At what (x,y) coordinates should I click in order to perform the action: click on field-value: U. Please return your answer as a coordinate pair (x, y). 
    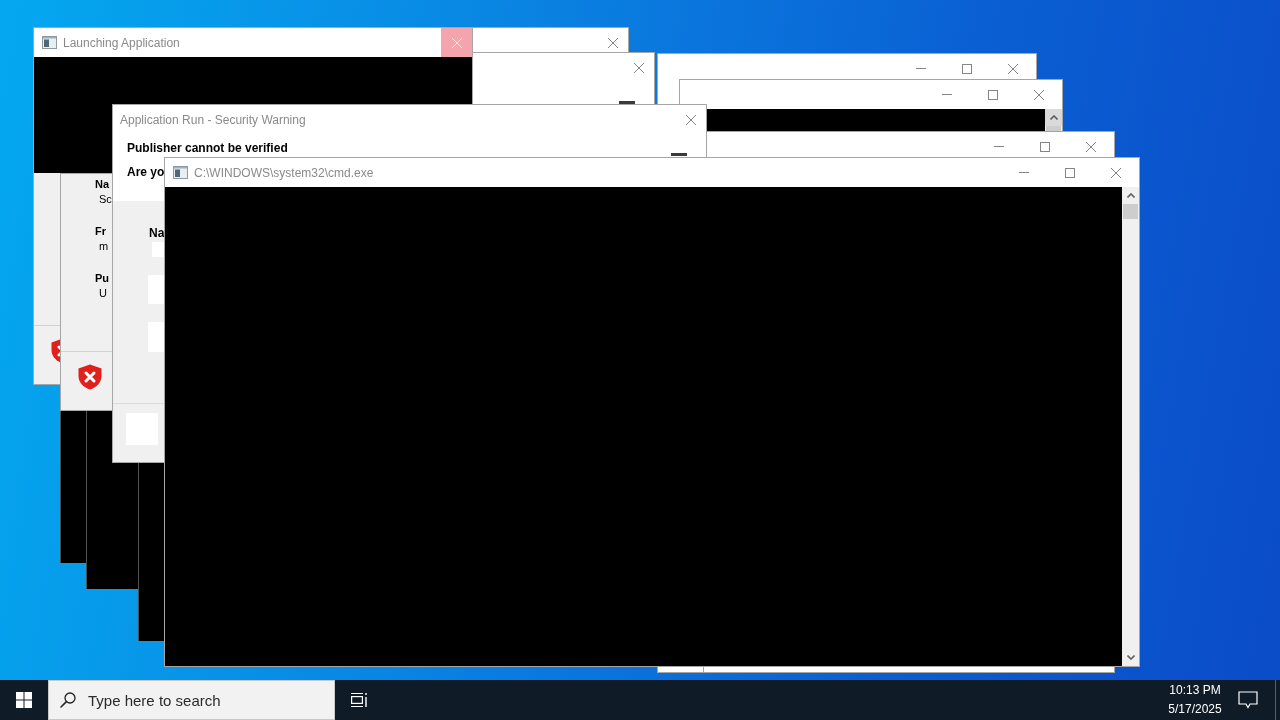
    Looking at the image, I should click on (103, 293).